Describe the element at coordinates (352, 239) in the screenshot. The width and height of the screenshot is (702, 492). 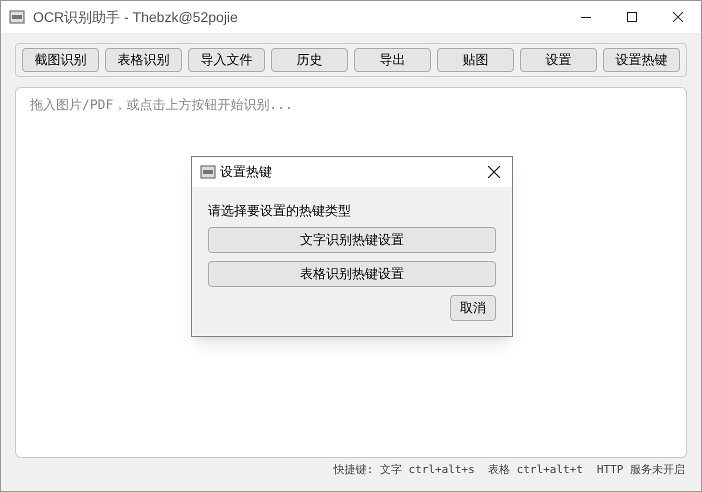
I see `hotkey-option-button: 文字识别热键设置` at that location.